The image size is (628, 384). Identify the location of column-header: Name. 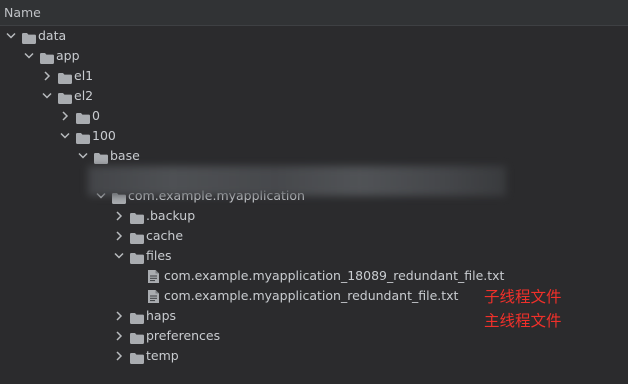
(314, 13).